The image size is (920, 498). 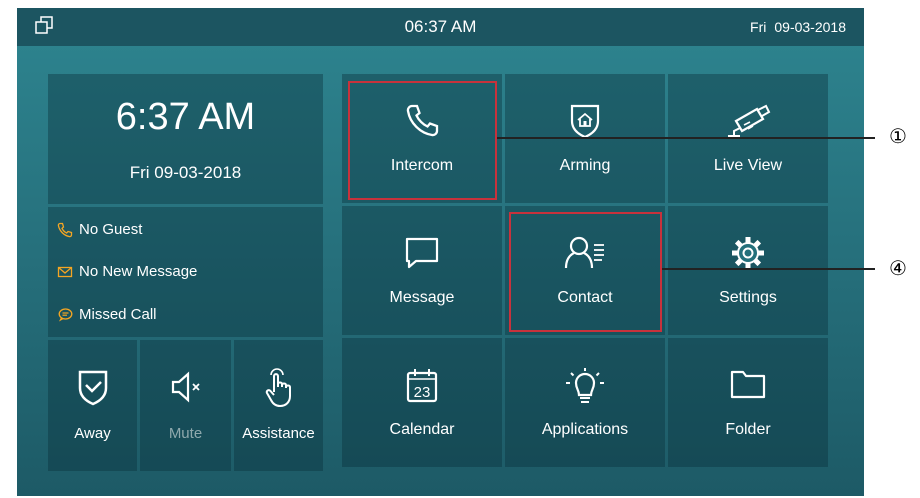 I want to click on notice-message: No New Message, so click(x=127, y=271).